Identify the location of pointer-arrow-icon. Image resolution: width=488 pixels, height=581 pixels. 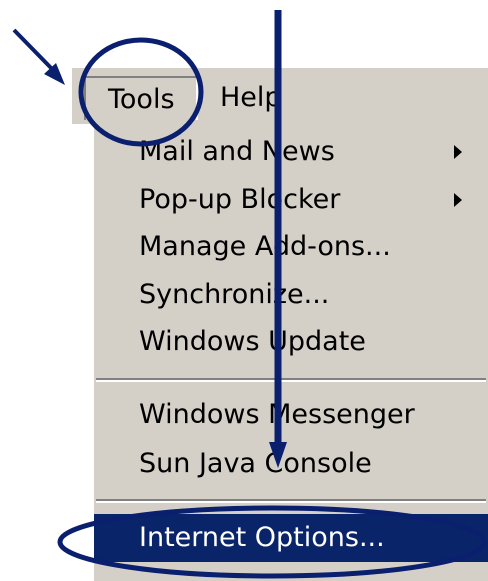
(38, 56).